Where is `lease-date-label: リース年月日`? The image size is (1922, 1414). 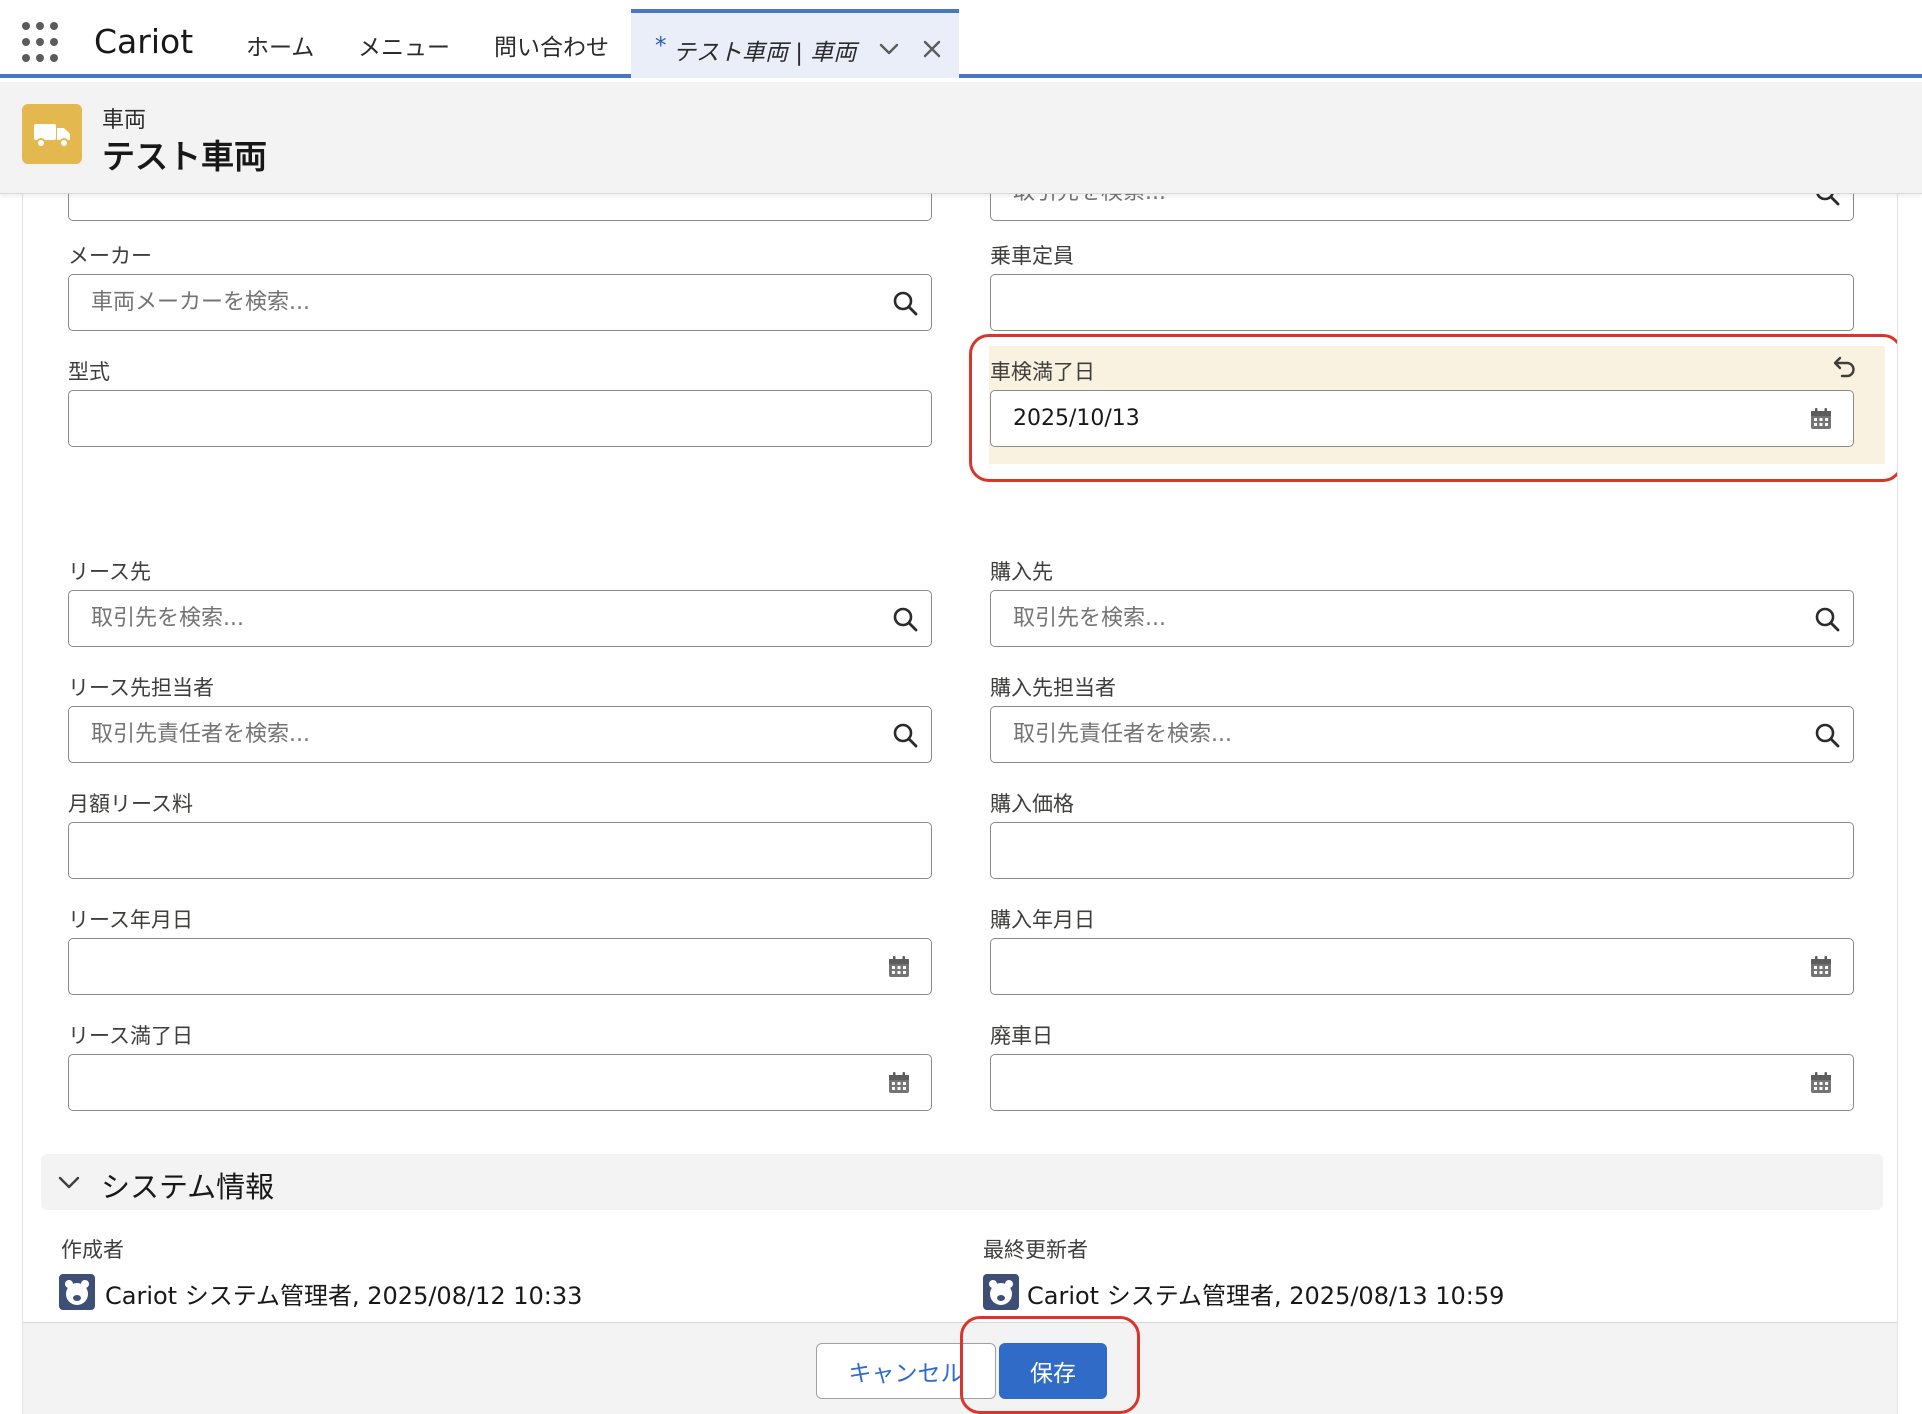
lease-date-label: リース年月日 is located at coordinates (130, 920).